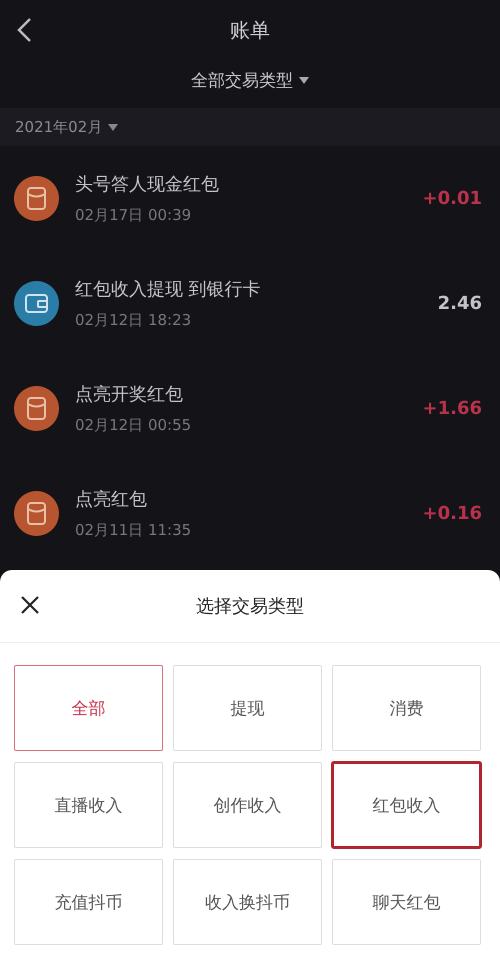 The height and width of the screenshot is (966, 500). What do you see at coordinates (133, 530) in the screenshot?
I see `transaction-date: 02月11日 11:35` at bounding box center [133, 530].